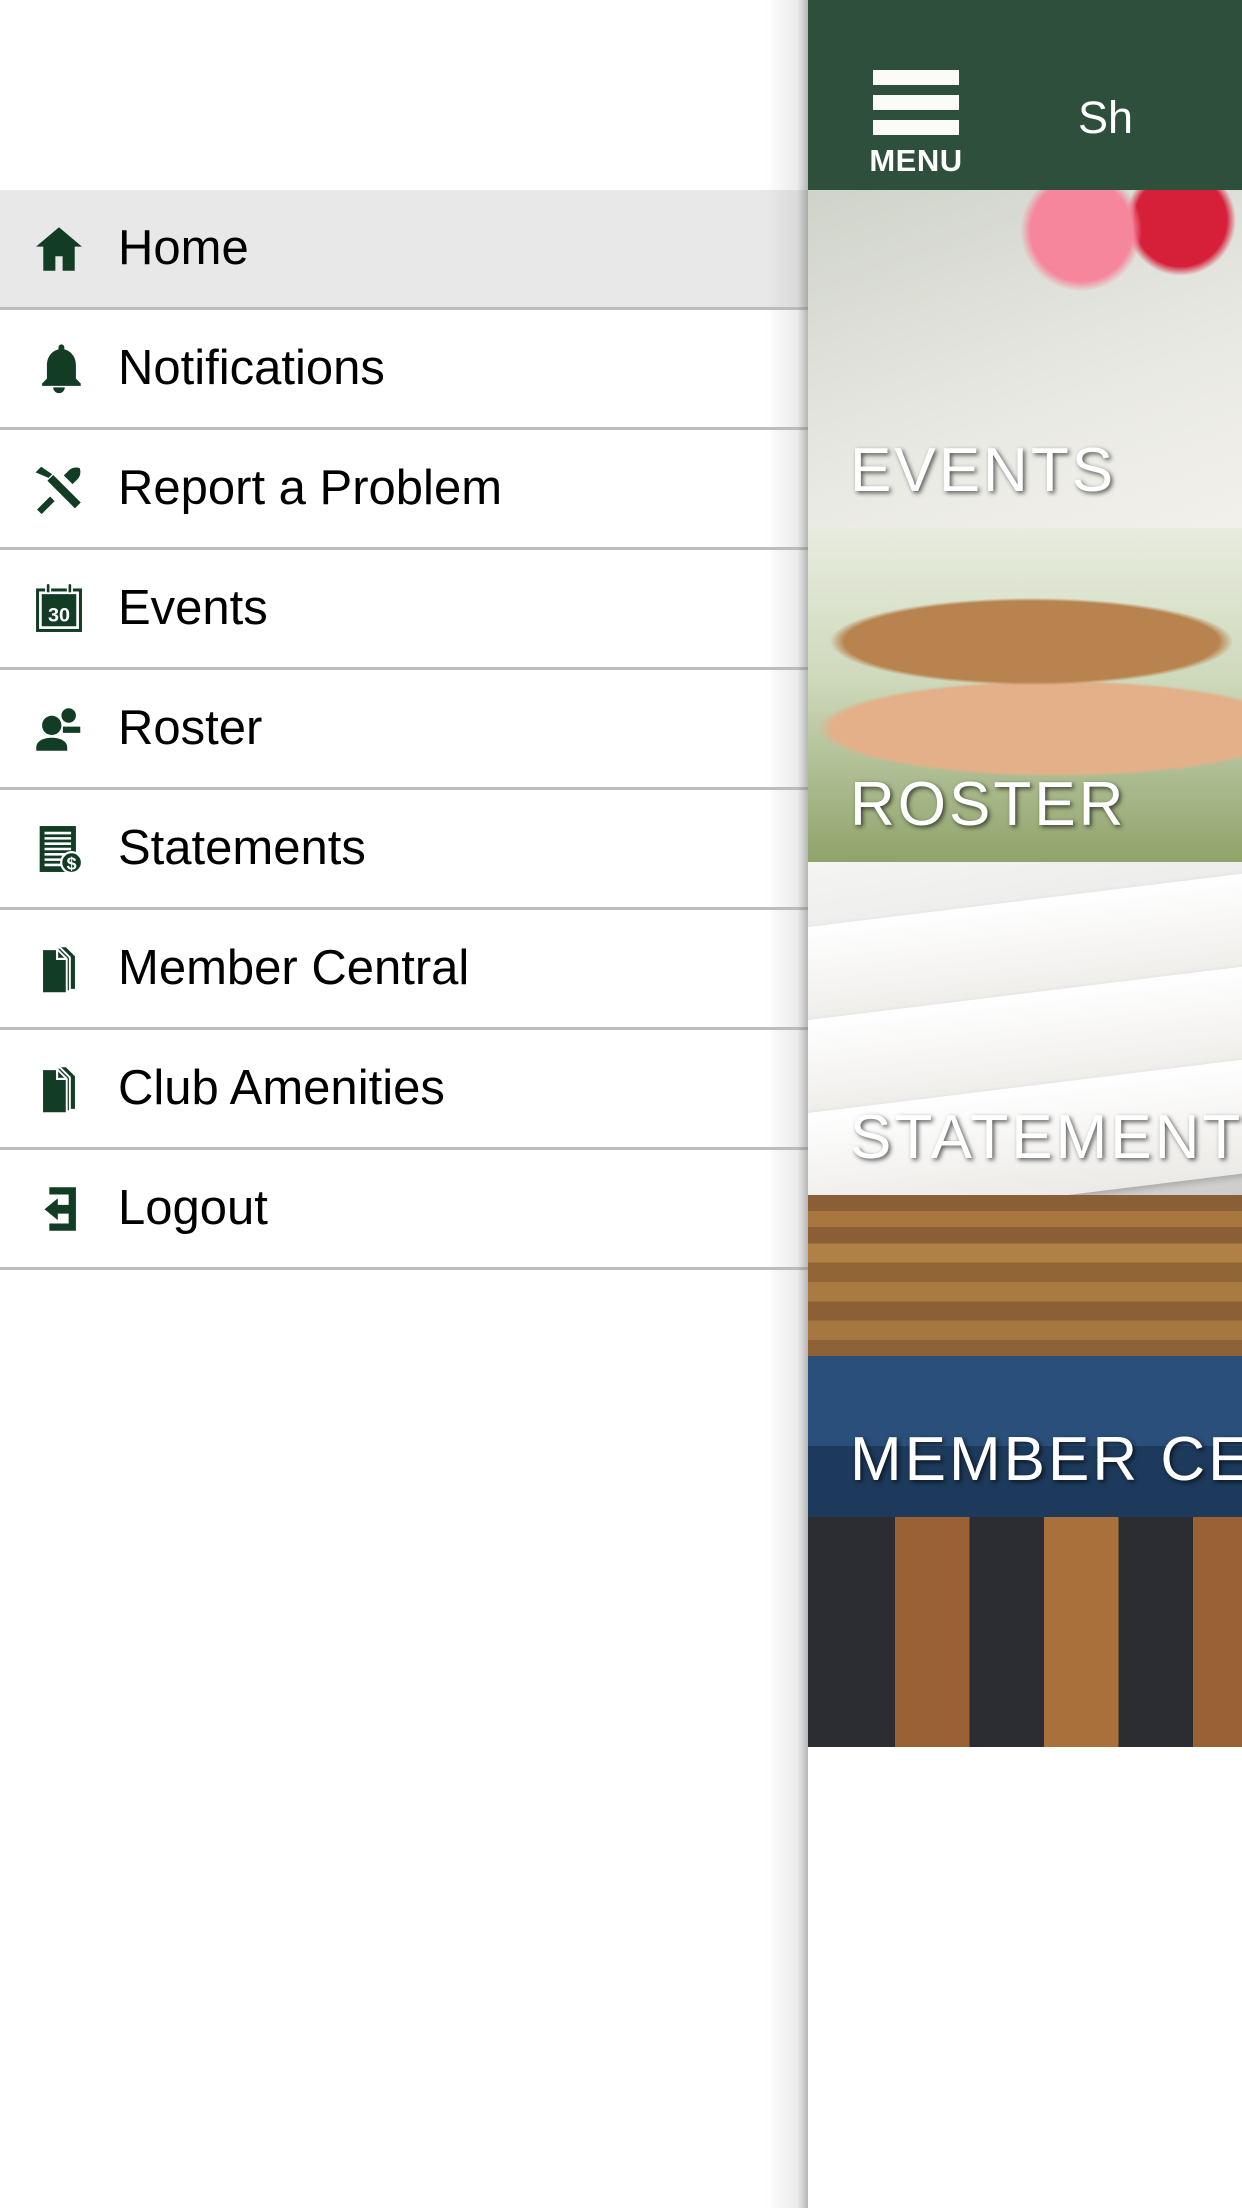 This screenshot has height=2208, width=1242. Describe the element at coordinates (1106, 117) in the screenshot. I see `page-title: Sh` at that location.